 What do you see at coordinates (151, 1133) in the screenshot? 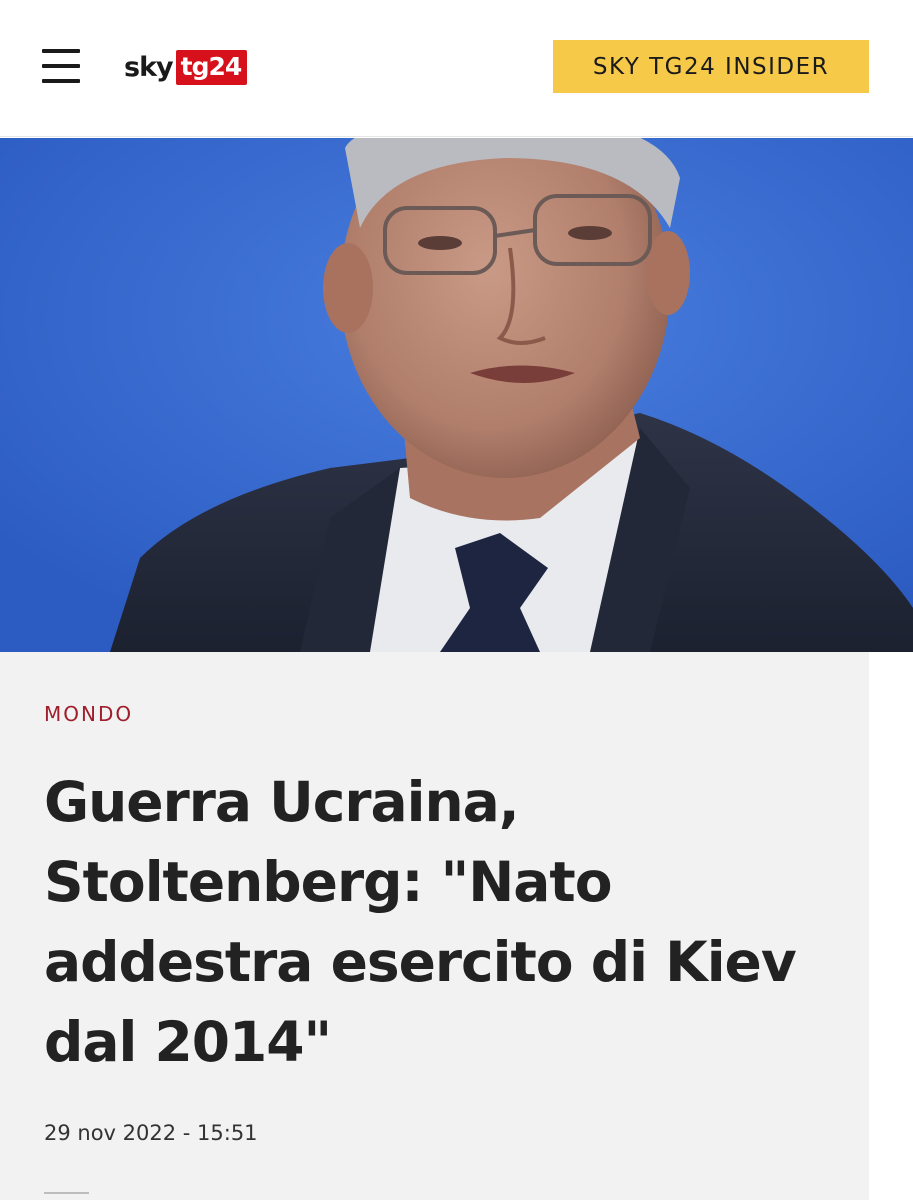
I see `article-timestamp: 29 nov 2022 - 15:51` at bounding box center [151, 1133].